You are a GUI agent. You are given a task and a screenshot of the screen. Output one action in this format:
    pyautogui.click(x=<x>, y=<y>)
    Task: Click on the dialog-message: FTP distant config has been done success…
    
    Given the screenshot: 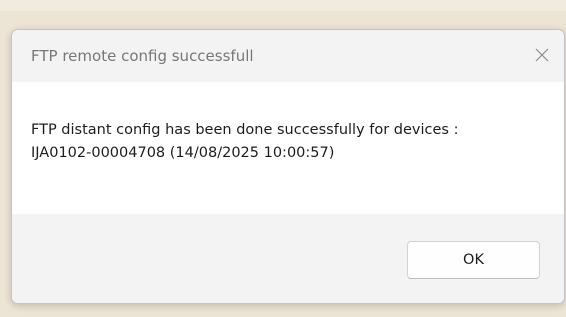 What is the action you would take?
    pyautogui.click(x=244, y=142)
    